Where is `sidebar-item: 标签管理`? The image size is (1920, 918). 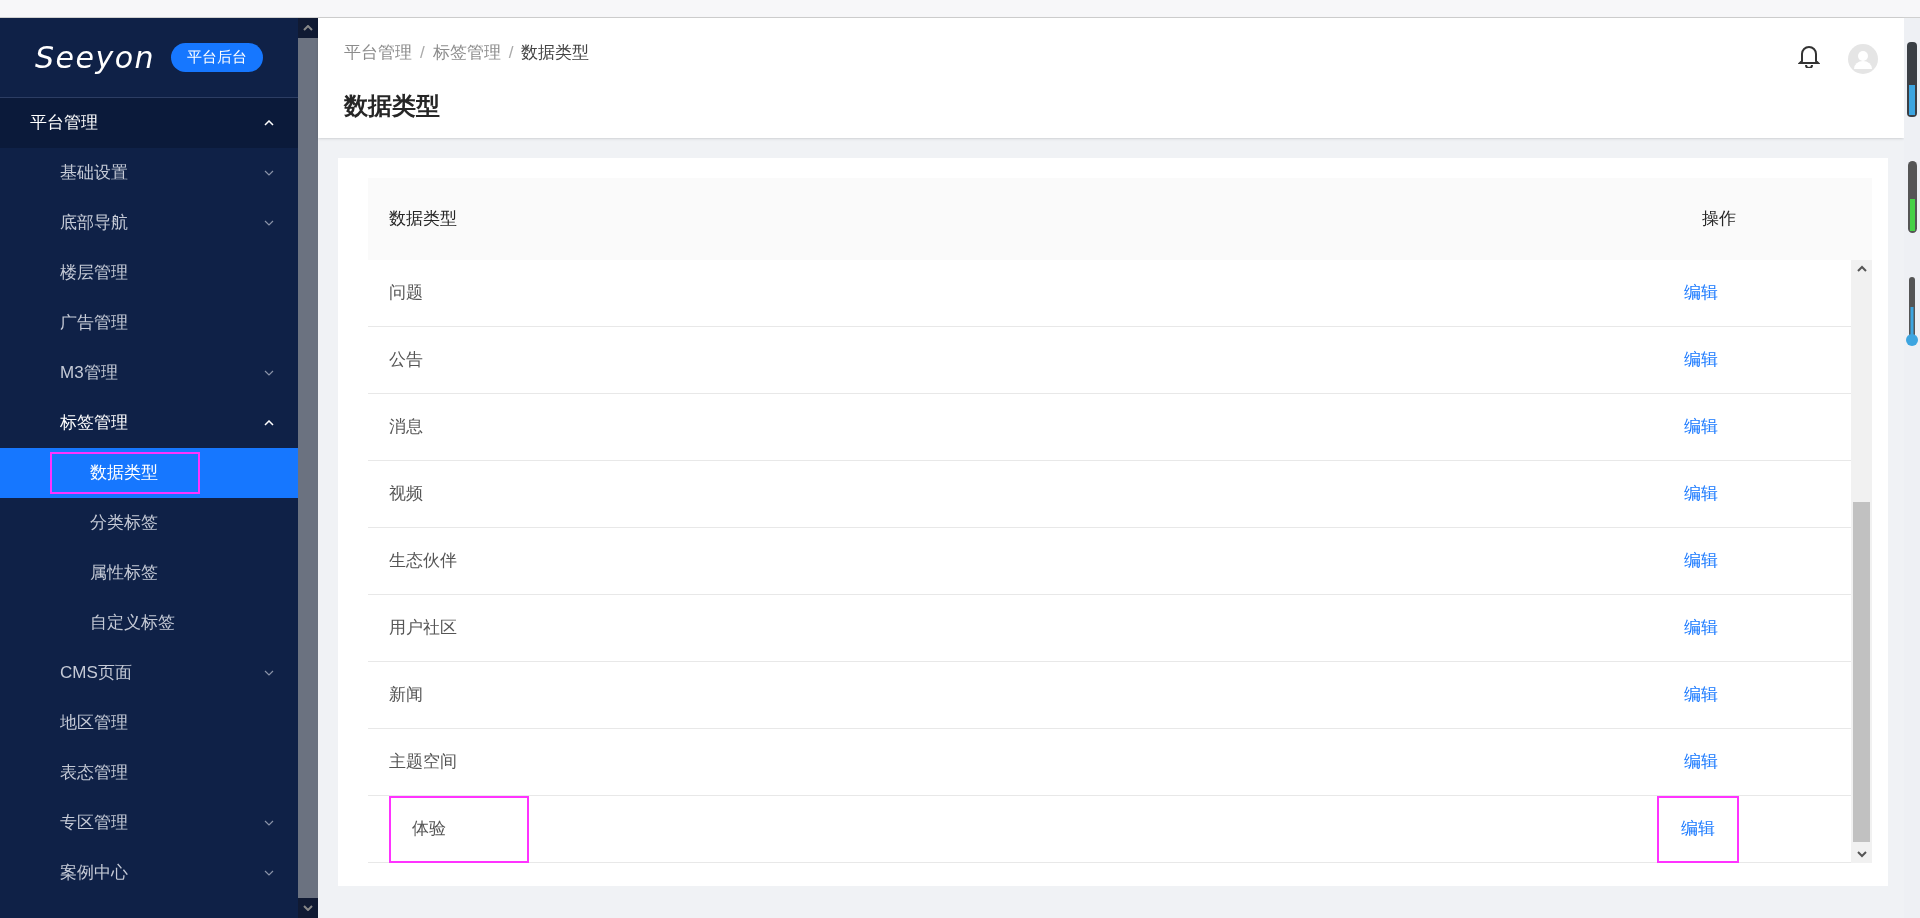 sidebar-item: 标签管理 is located at coordinates (149, 423).